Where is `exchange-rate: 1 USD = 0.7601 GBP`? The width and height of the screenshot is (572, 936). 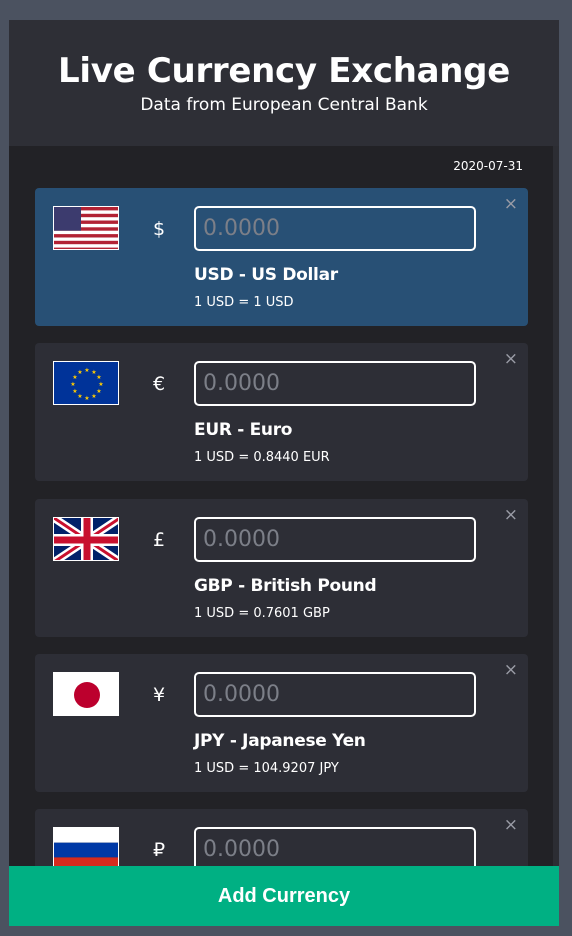
exchange-rate: 1 USD = 0.7601 GBP is located at coordinates (262, 613).